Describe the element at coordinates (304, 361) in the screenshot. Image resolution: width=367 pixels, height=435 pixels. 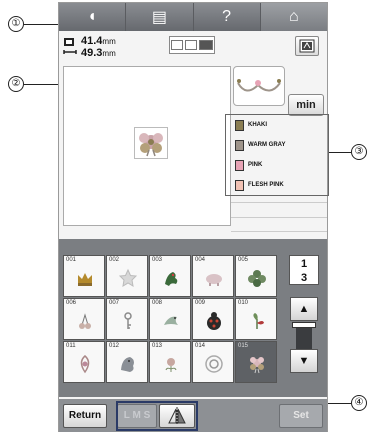
I see `scroll-down-button: ▼` at that location.